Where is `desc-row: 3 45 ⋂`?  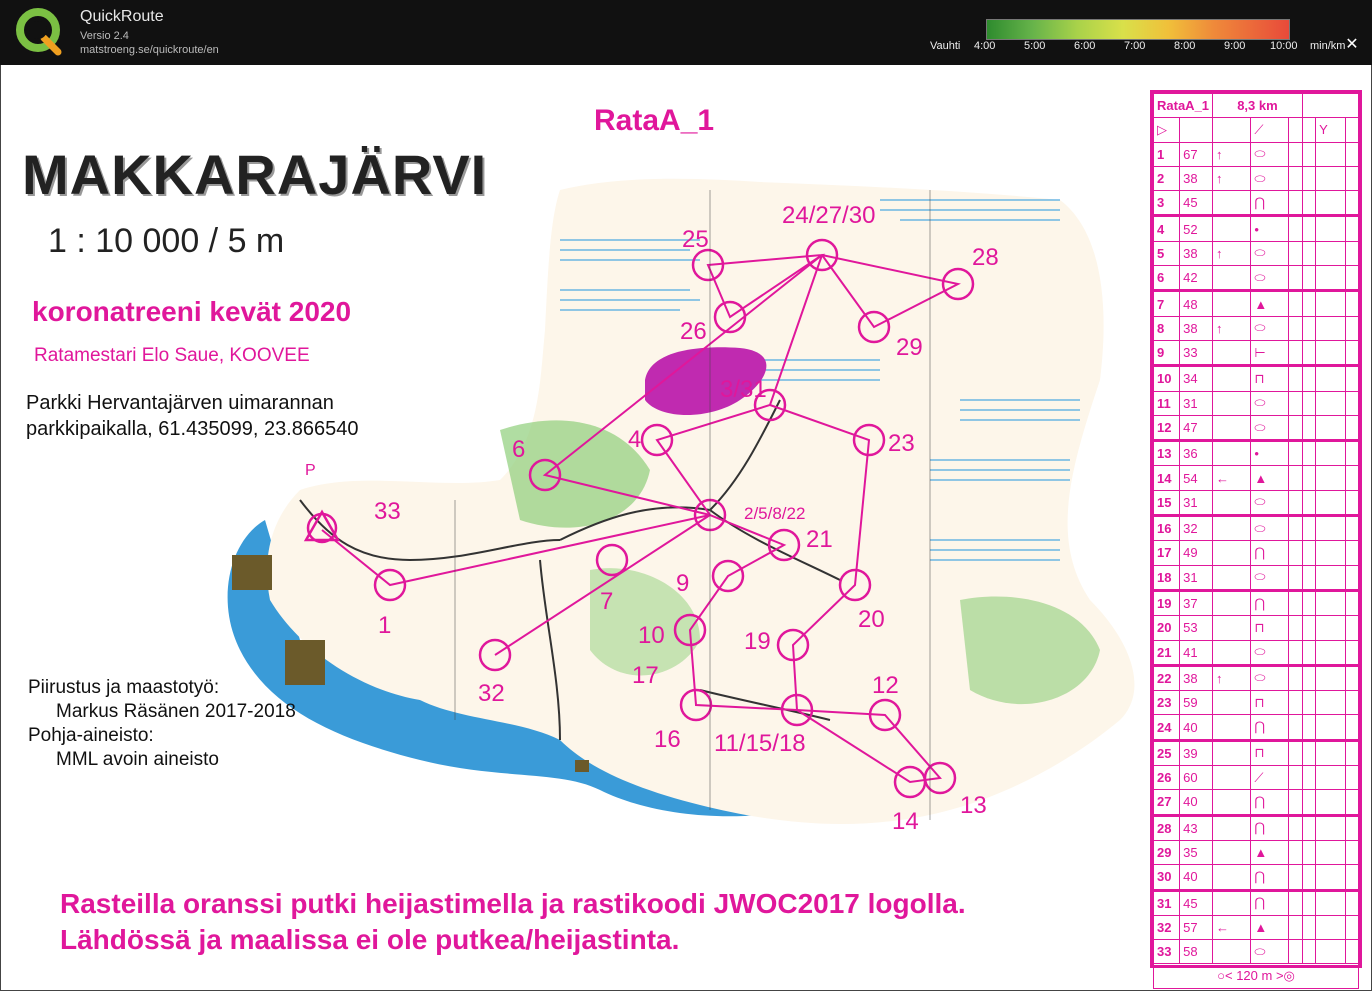 desc-row: 3 45 ⋂ is located at coordinates (1256, 203).